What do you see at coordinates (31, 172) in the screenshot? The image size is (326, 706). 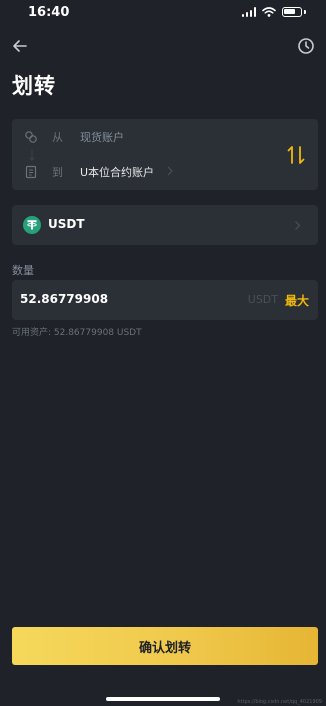 I see `futures-account-icon` at bounding box center [31, 172].